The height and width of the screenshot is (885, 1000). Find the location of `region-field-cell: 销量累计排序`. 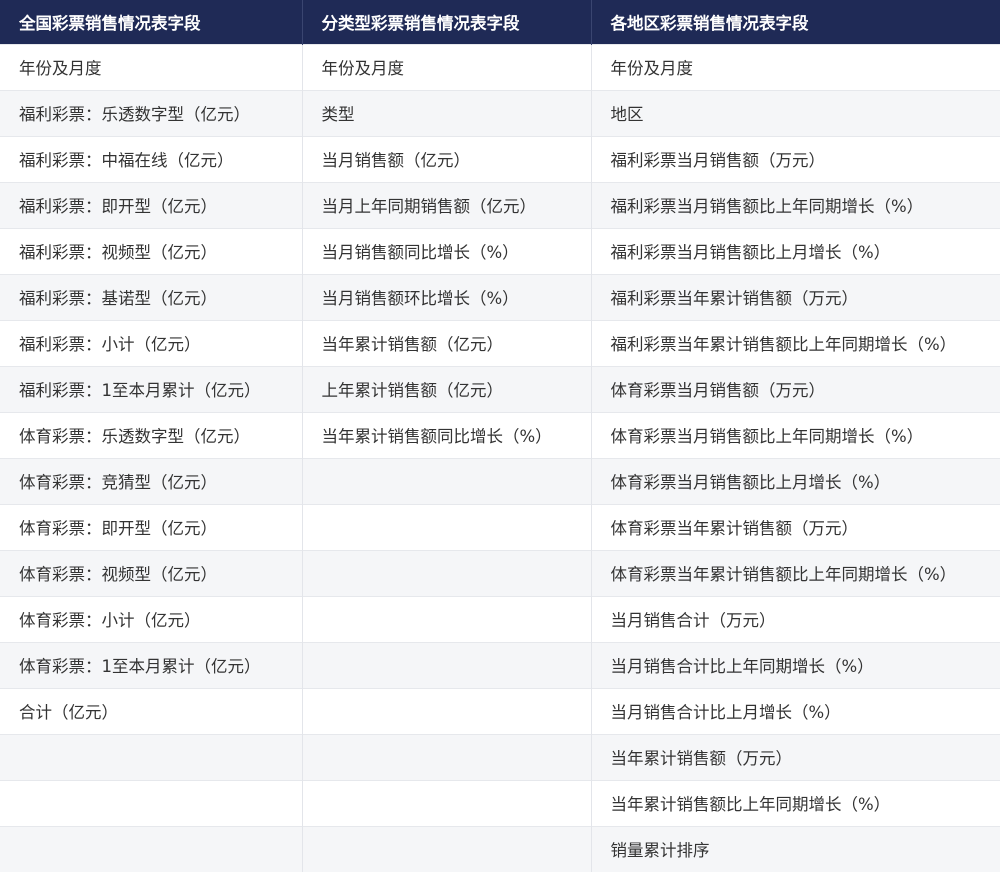

region-field-cell: 销量累计排序 is located at coordinates (795, 848).